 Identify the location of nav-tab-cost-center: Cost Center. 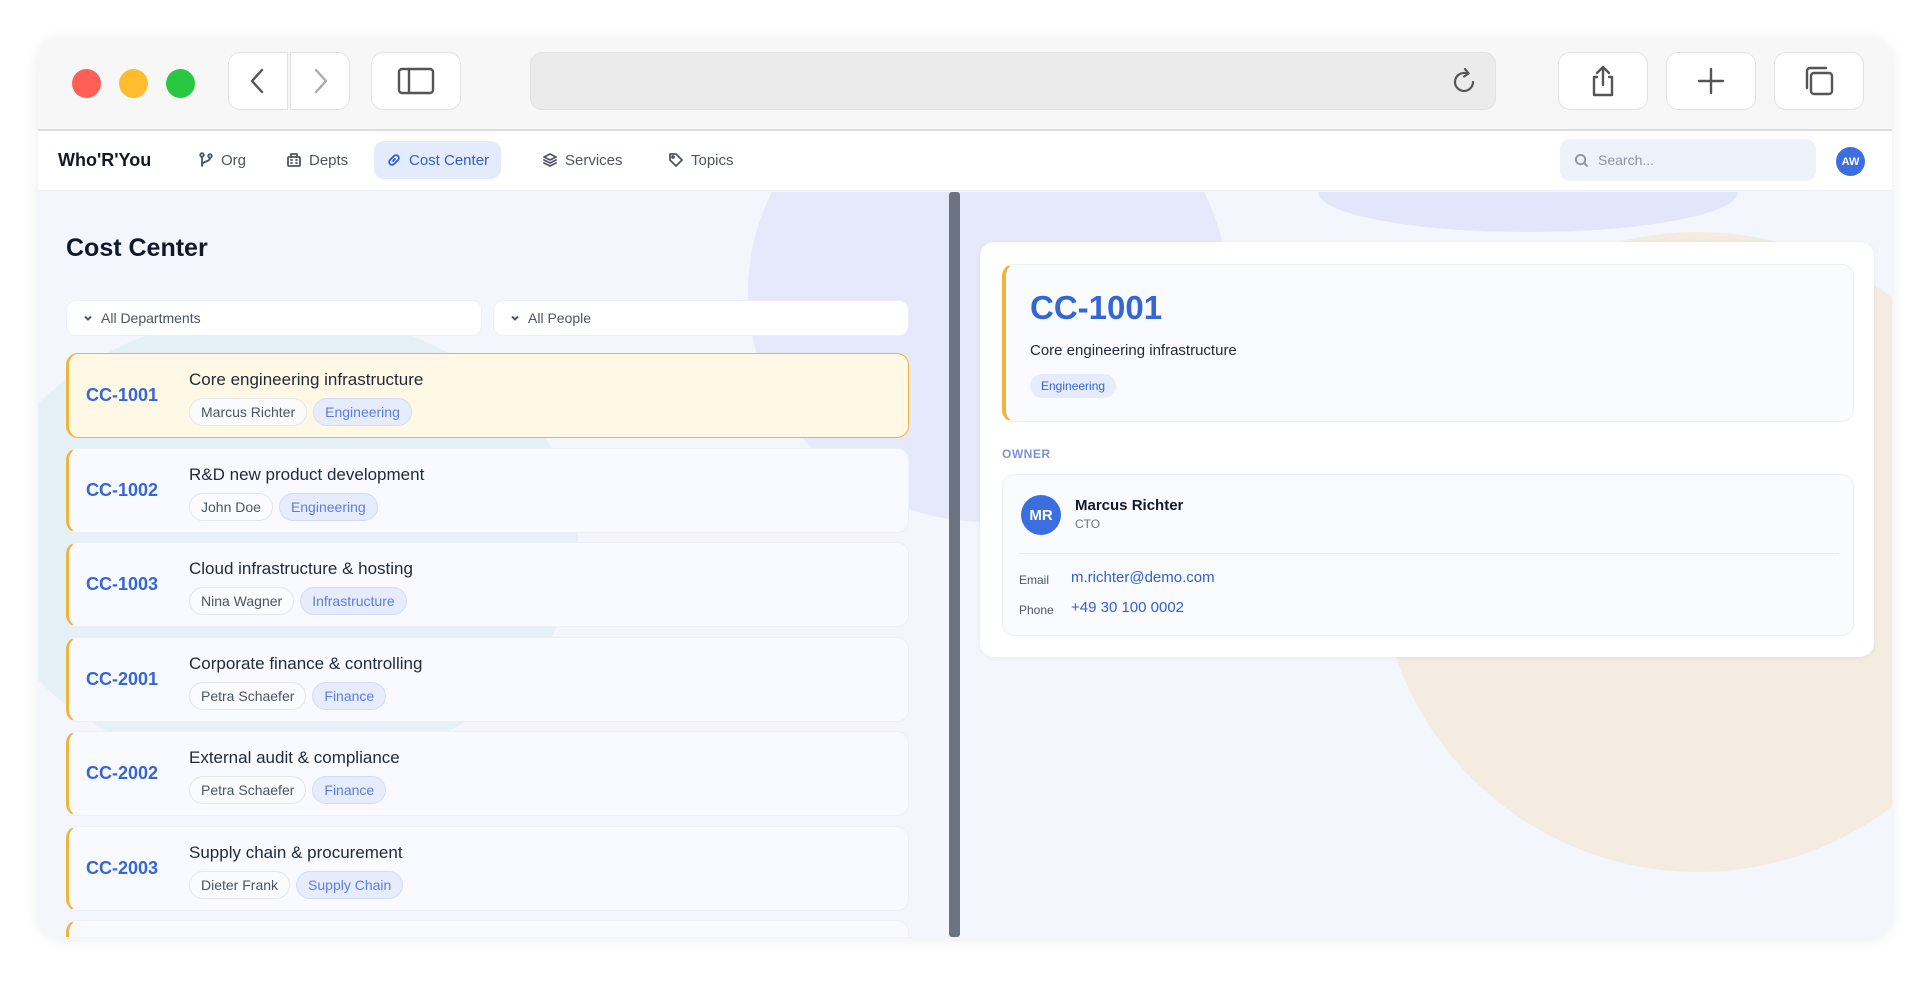
(438, 160).